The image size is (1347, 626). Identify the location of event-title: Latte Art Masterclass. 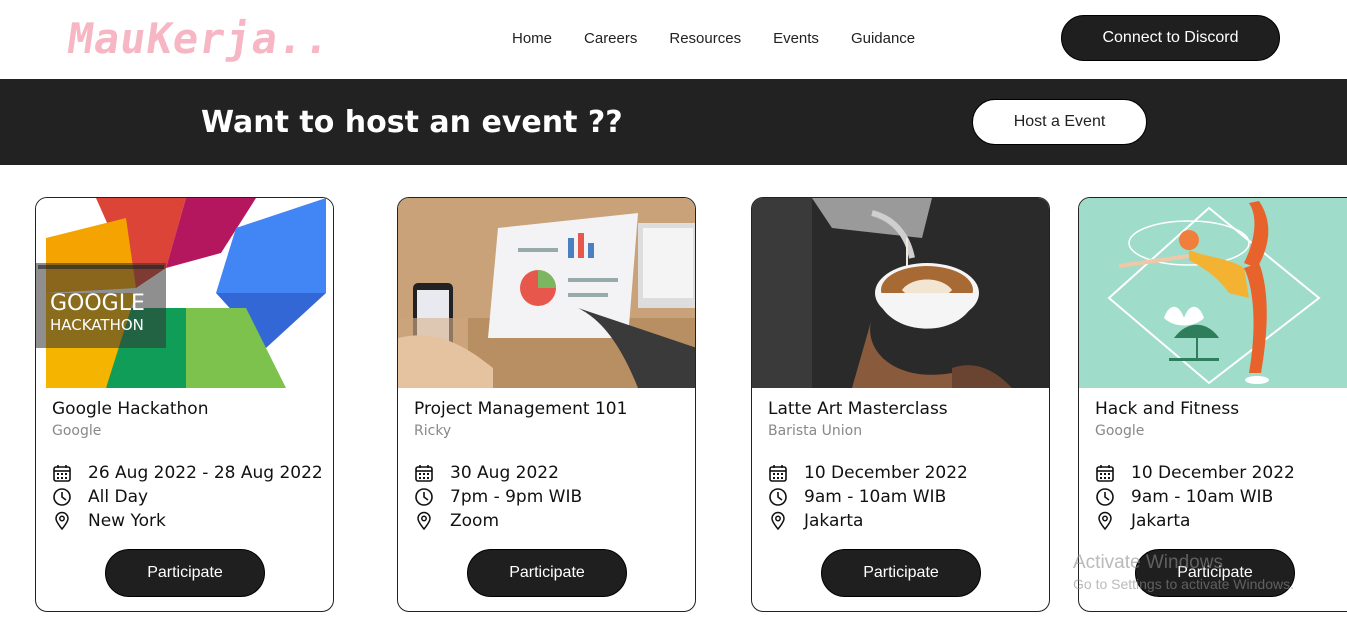
(858, 409).